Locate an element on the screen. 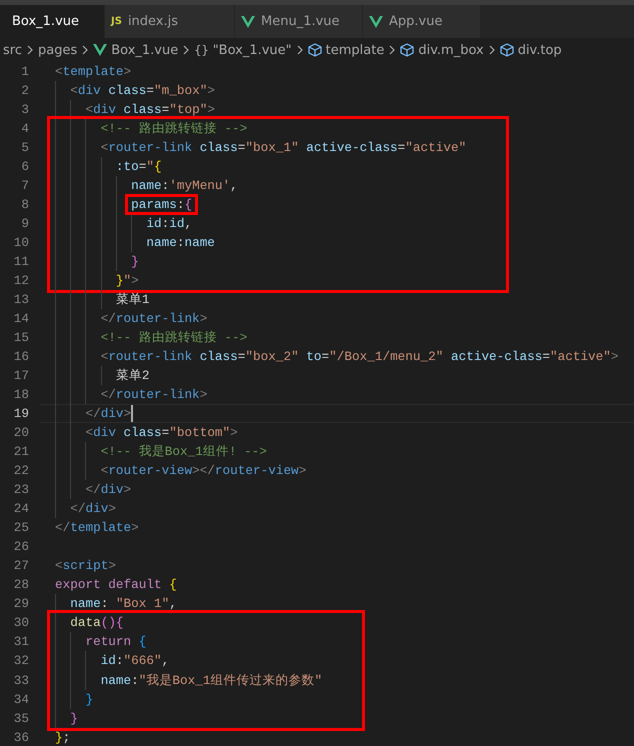 The height and width of the screenshot is (746, 634). code-line: <div class="bottom"> is located at coordinates (161, 432).